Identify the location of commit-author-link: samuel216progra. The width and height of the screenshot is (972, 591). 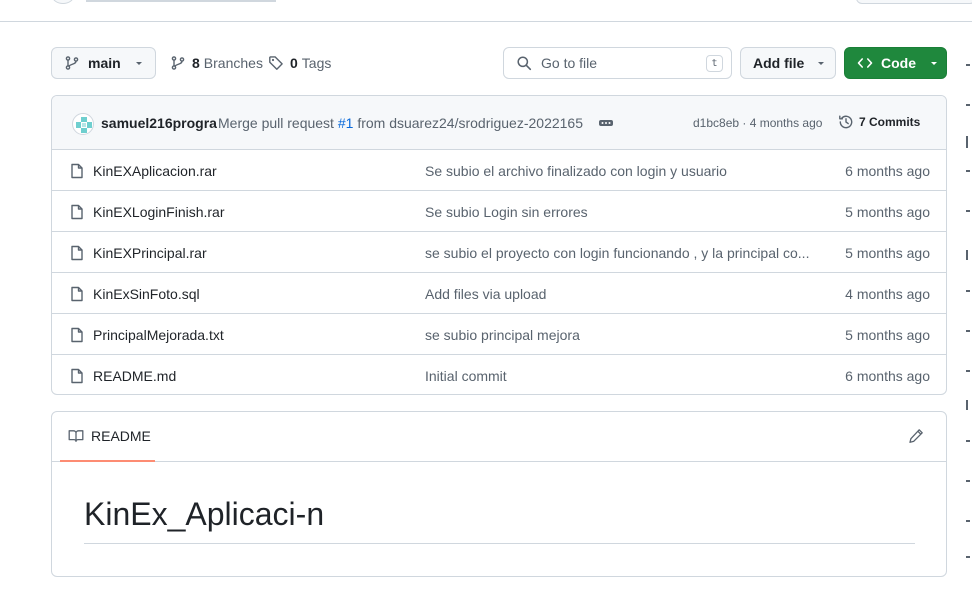
(159, 123).